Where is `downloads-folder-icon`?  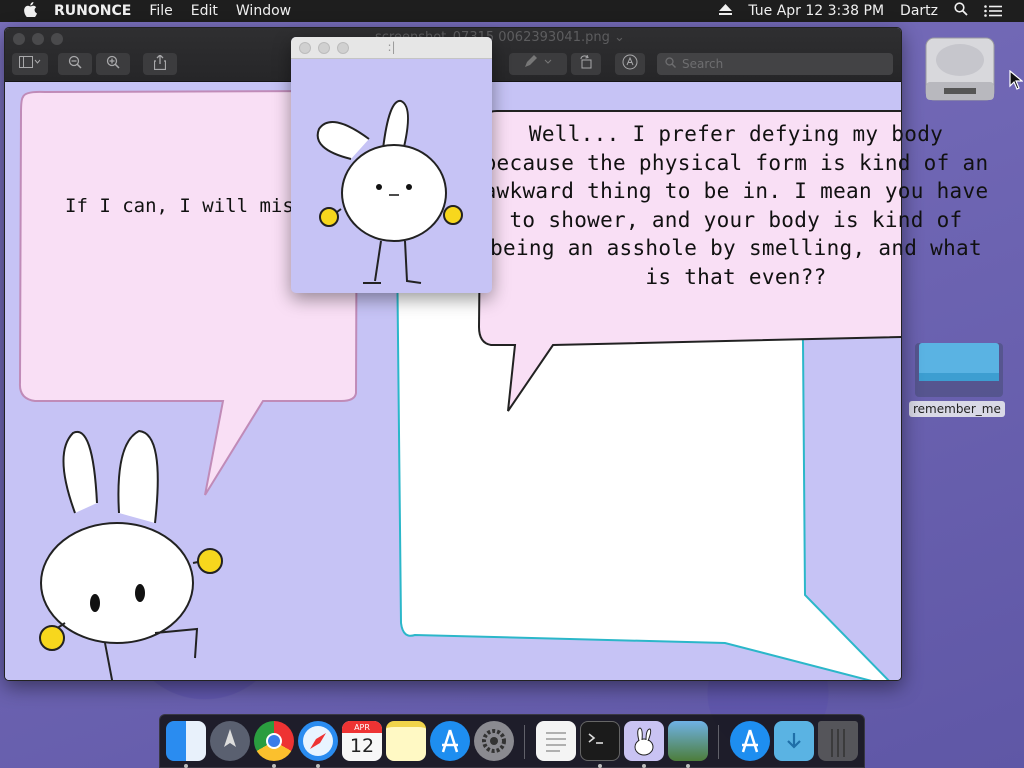
downloads-folder-icon is located at coordinates (794, 741).